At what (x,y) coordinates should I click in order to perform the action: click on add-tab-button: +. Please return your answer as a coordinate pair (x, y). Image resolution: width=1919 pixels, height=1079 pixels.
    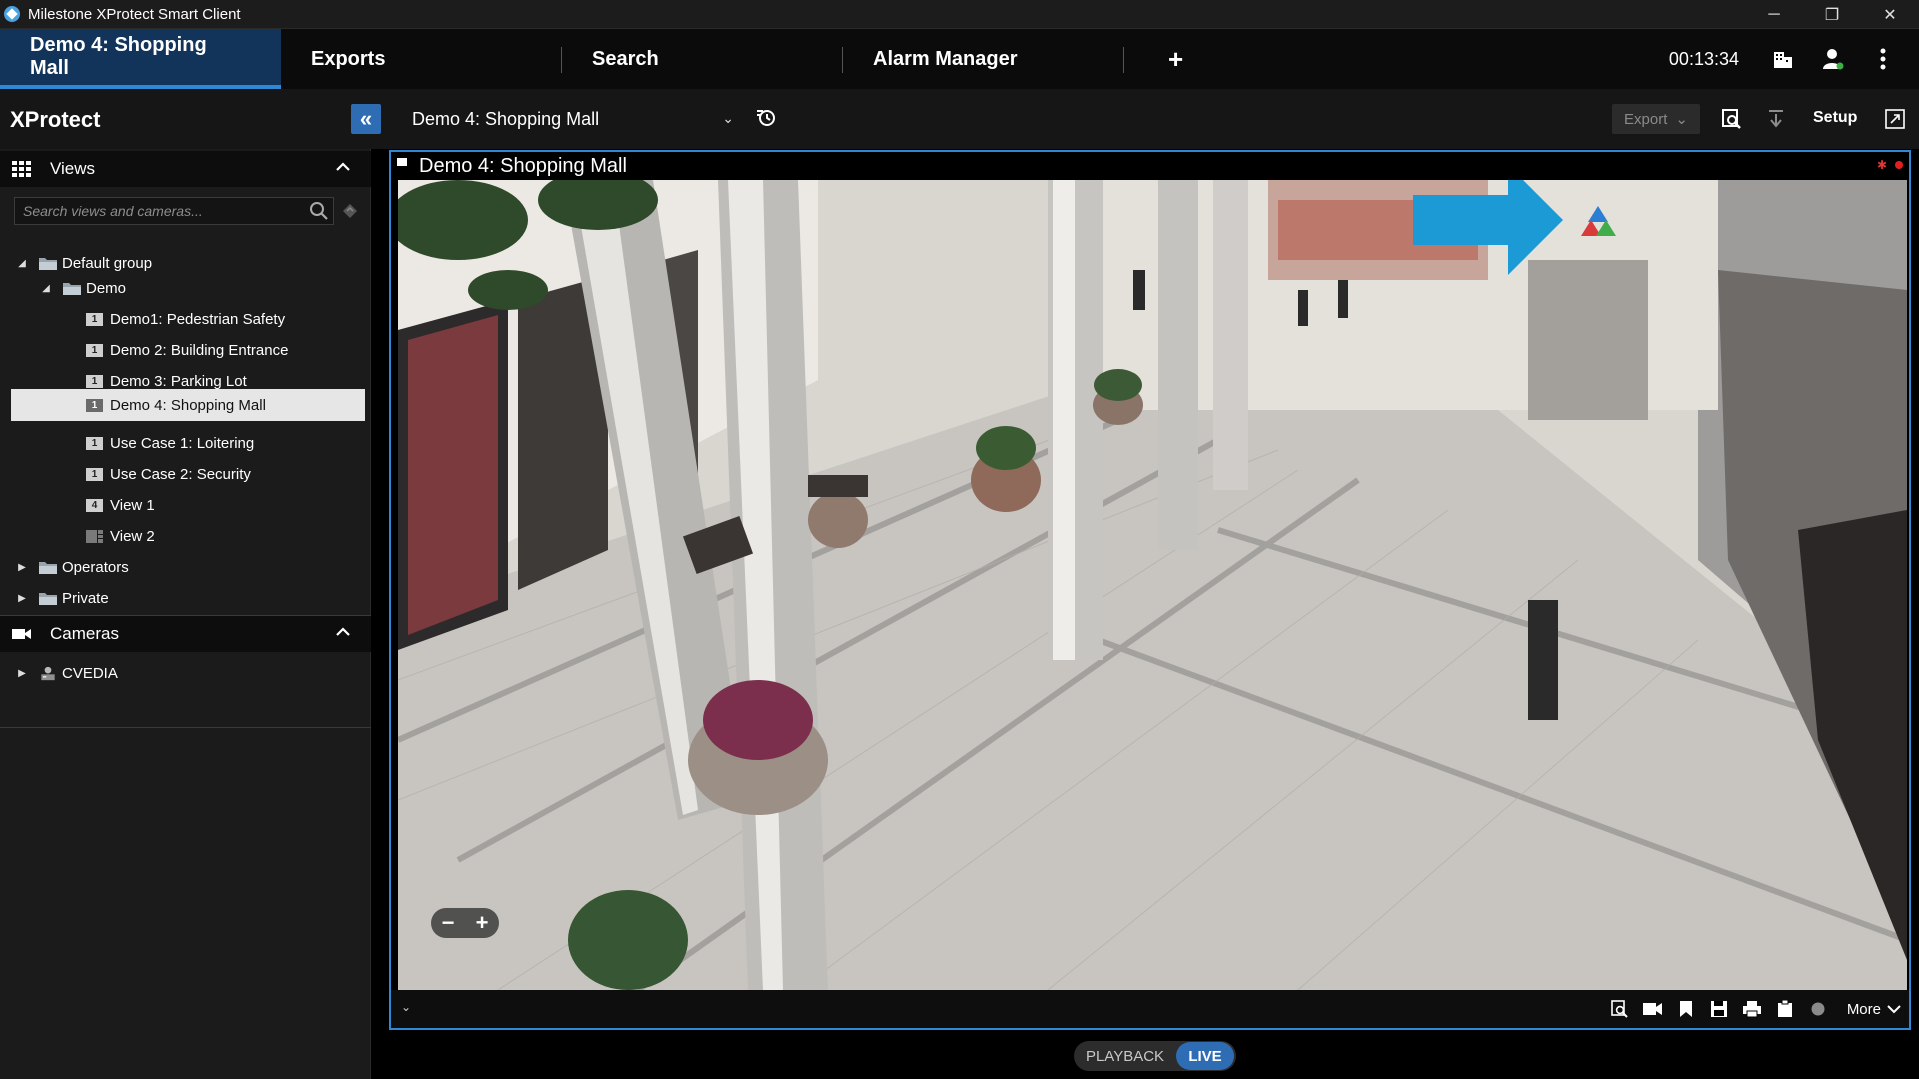
    Looking at the image, I should click on (1153, 59).